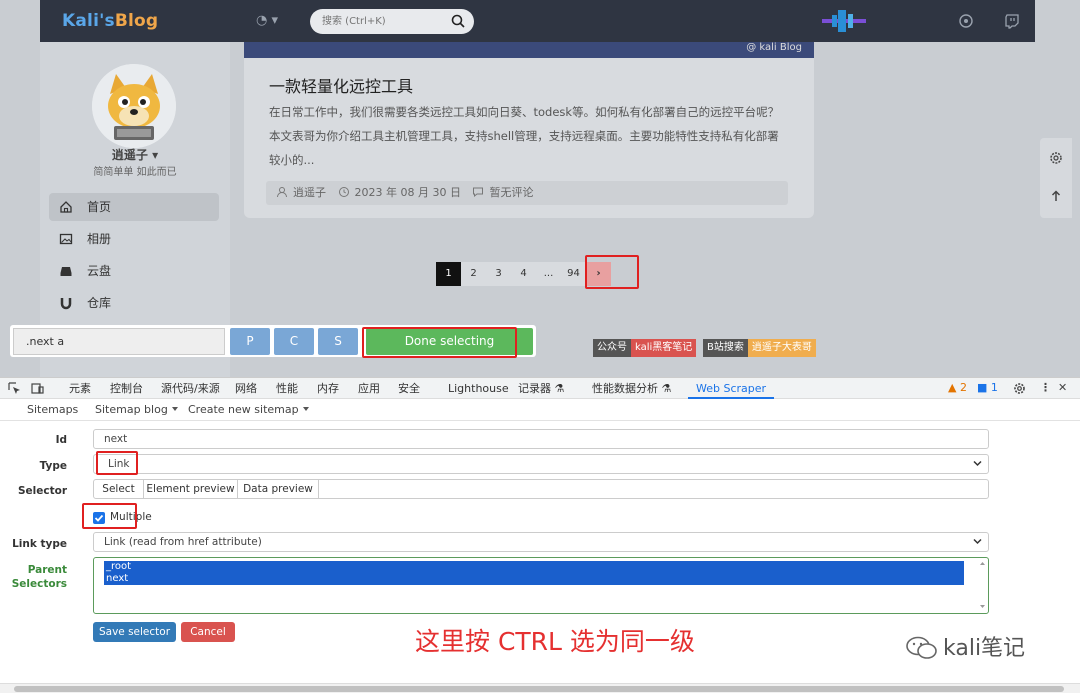  I want to click on element-preview-button: Element preview, so click(191, 489).